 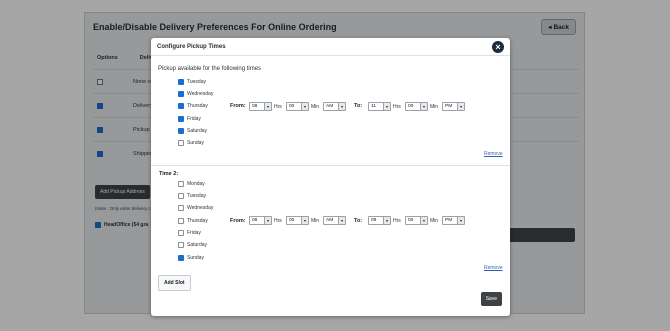 I want to click on day-option-monday: Monday, so click(x=191, y=184).